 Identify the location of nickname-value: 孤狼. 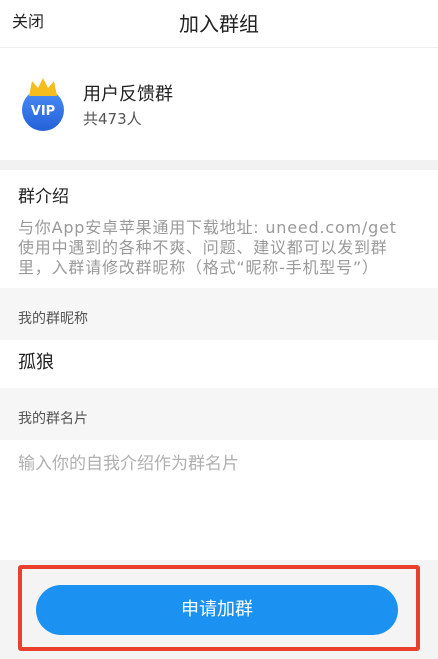
(36, 363).